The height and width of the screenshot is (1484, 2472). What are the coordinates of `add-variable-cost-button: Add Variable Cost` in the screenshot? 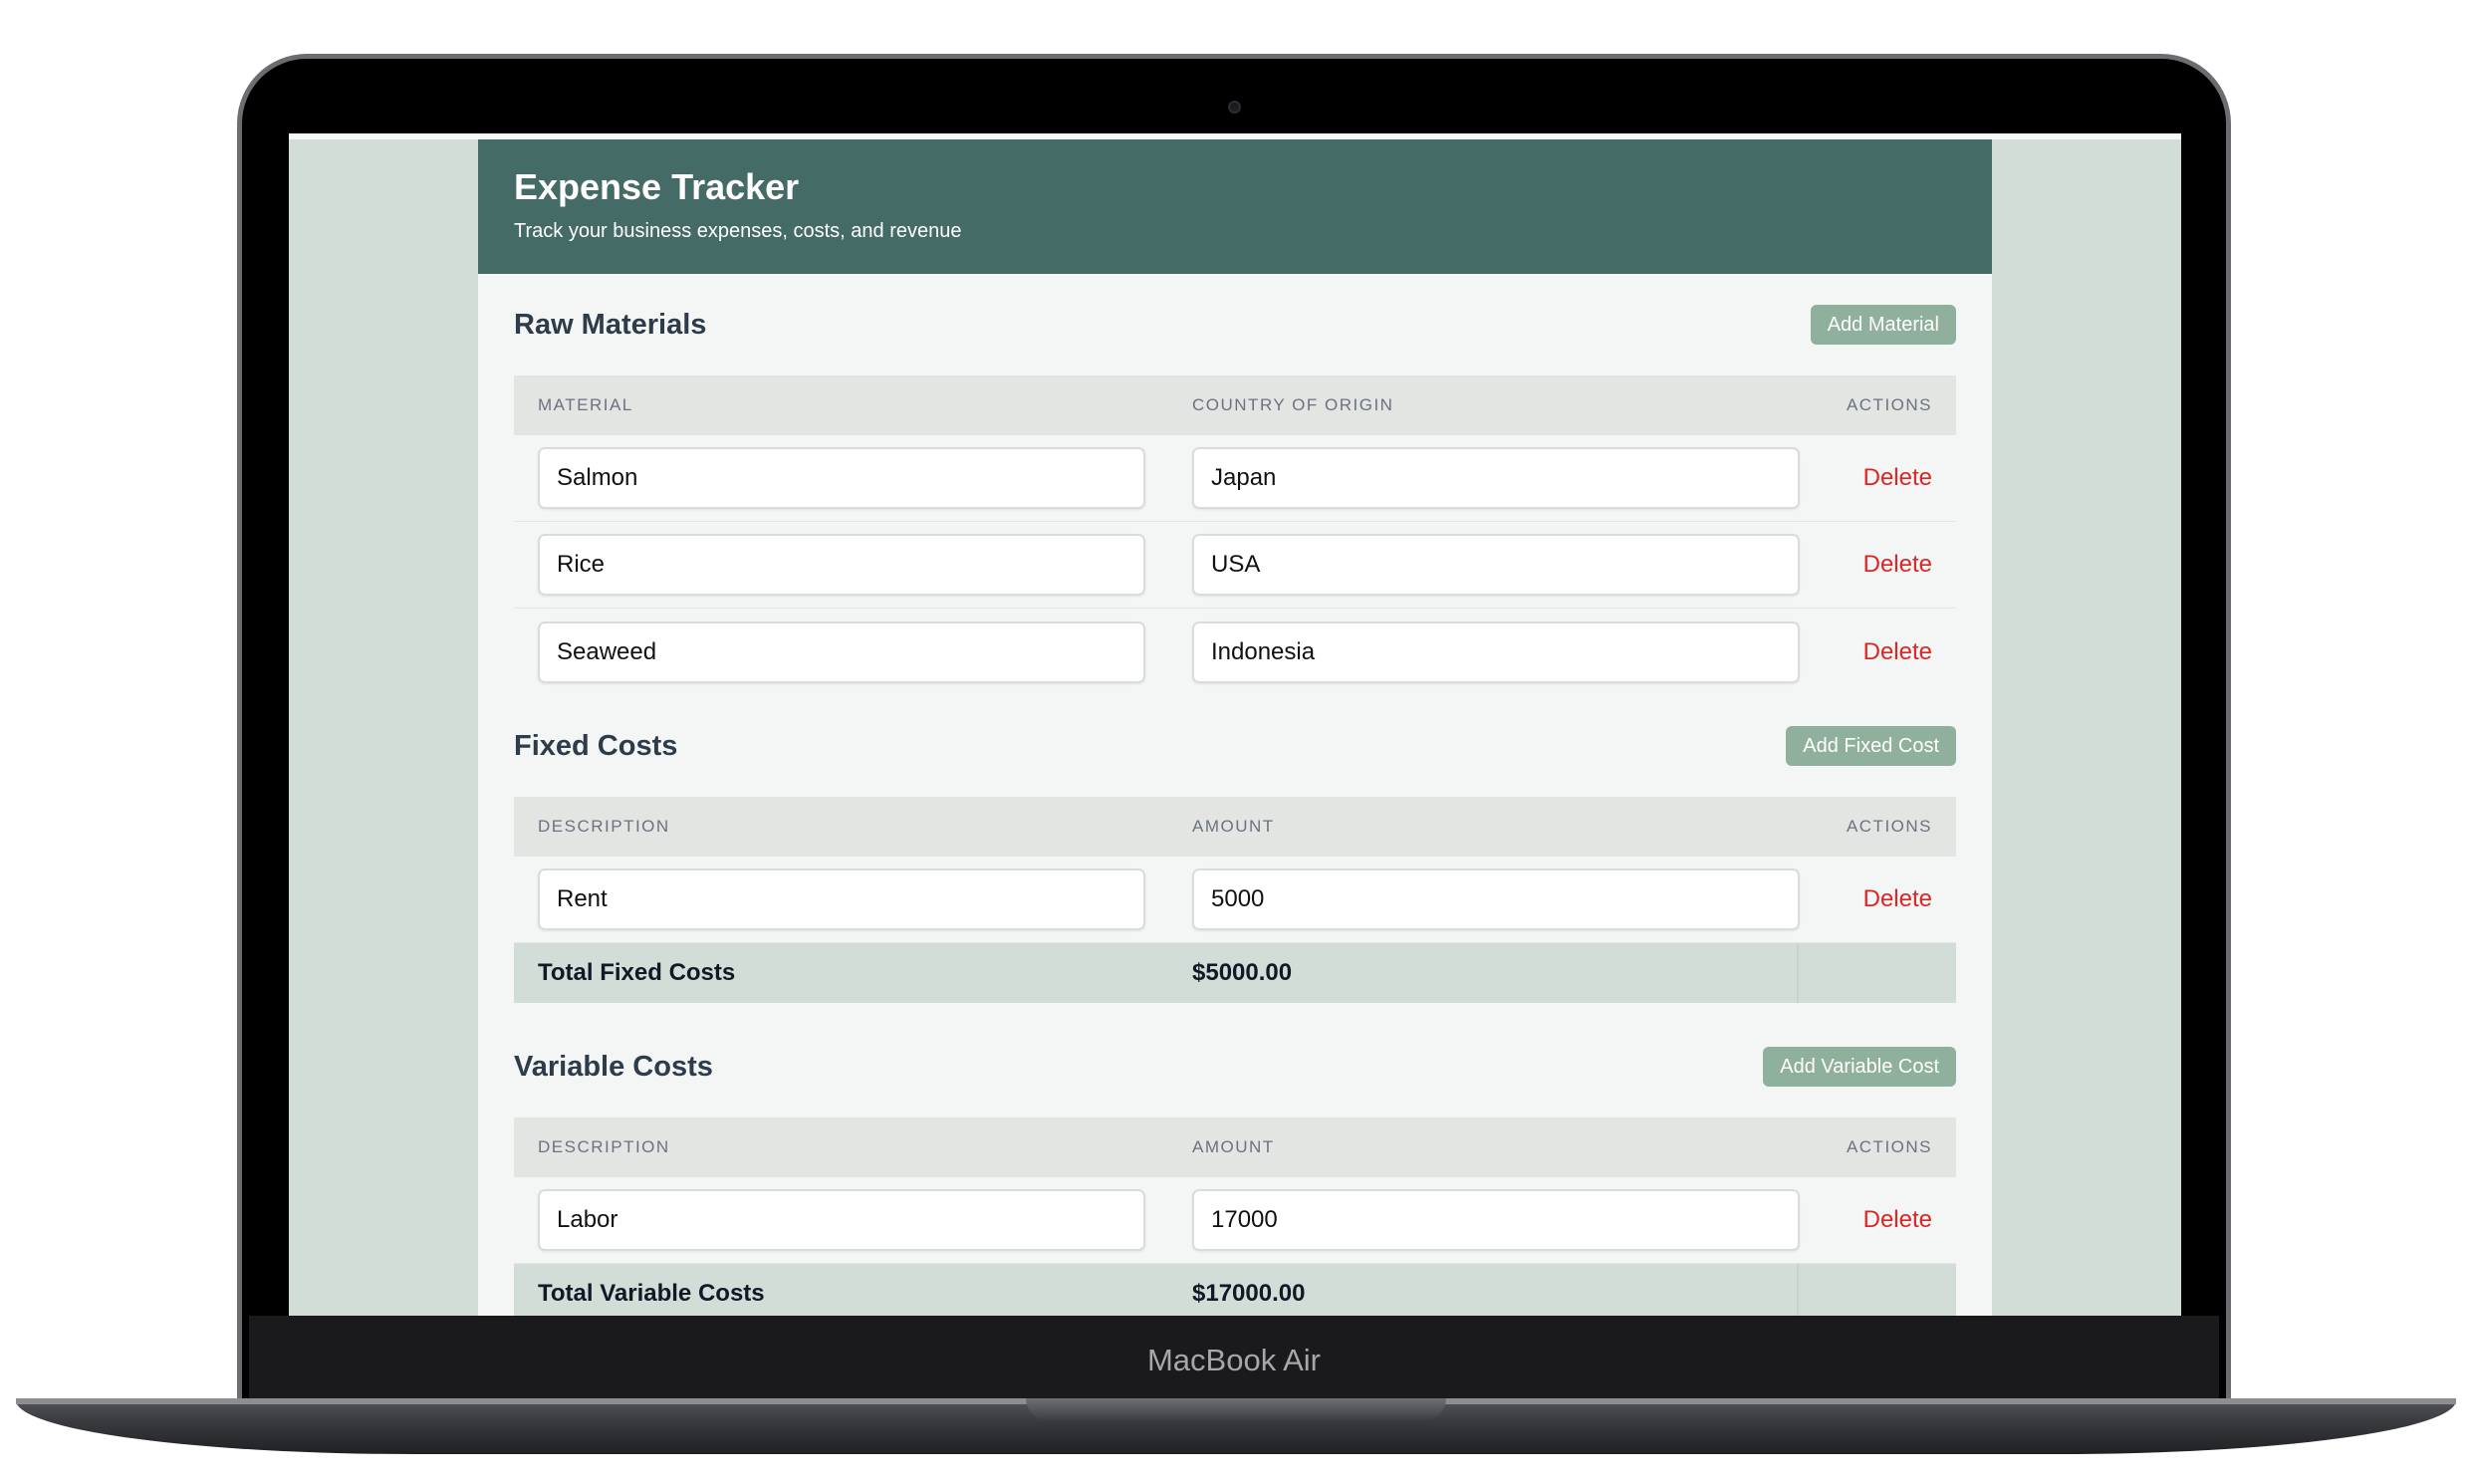 It's located at (1859, 1067).